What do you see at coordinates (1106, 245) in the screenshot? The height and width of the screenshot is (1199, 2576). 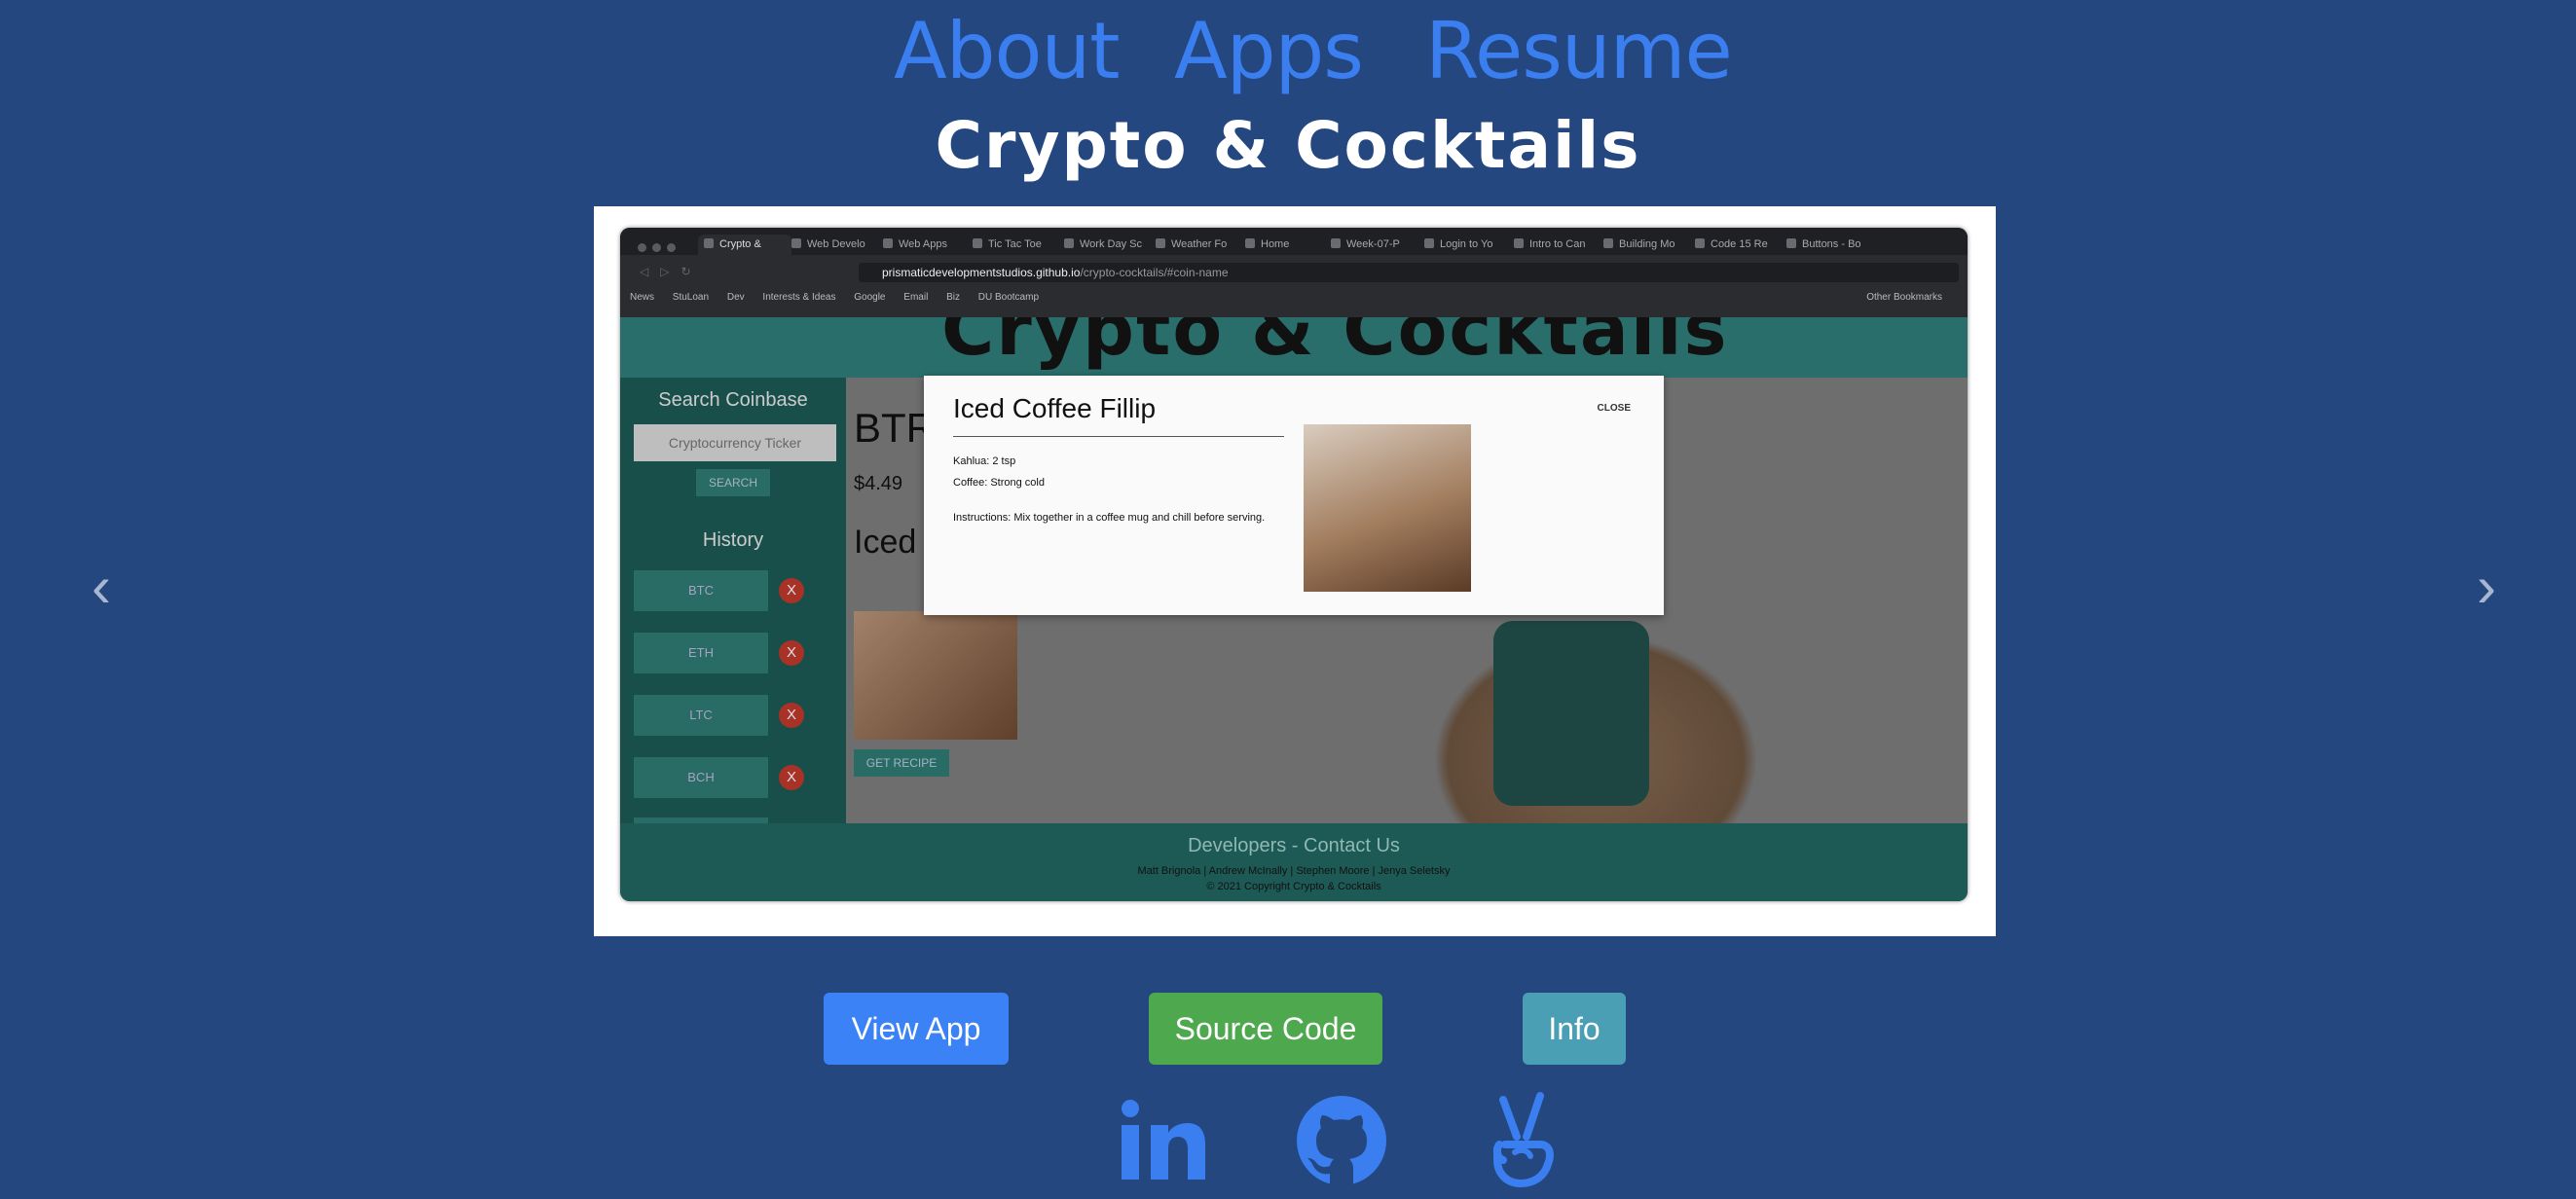 I see `browser-tab: Work Day Sc` at bounding box center [1106, 245].